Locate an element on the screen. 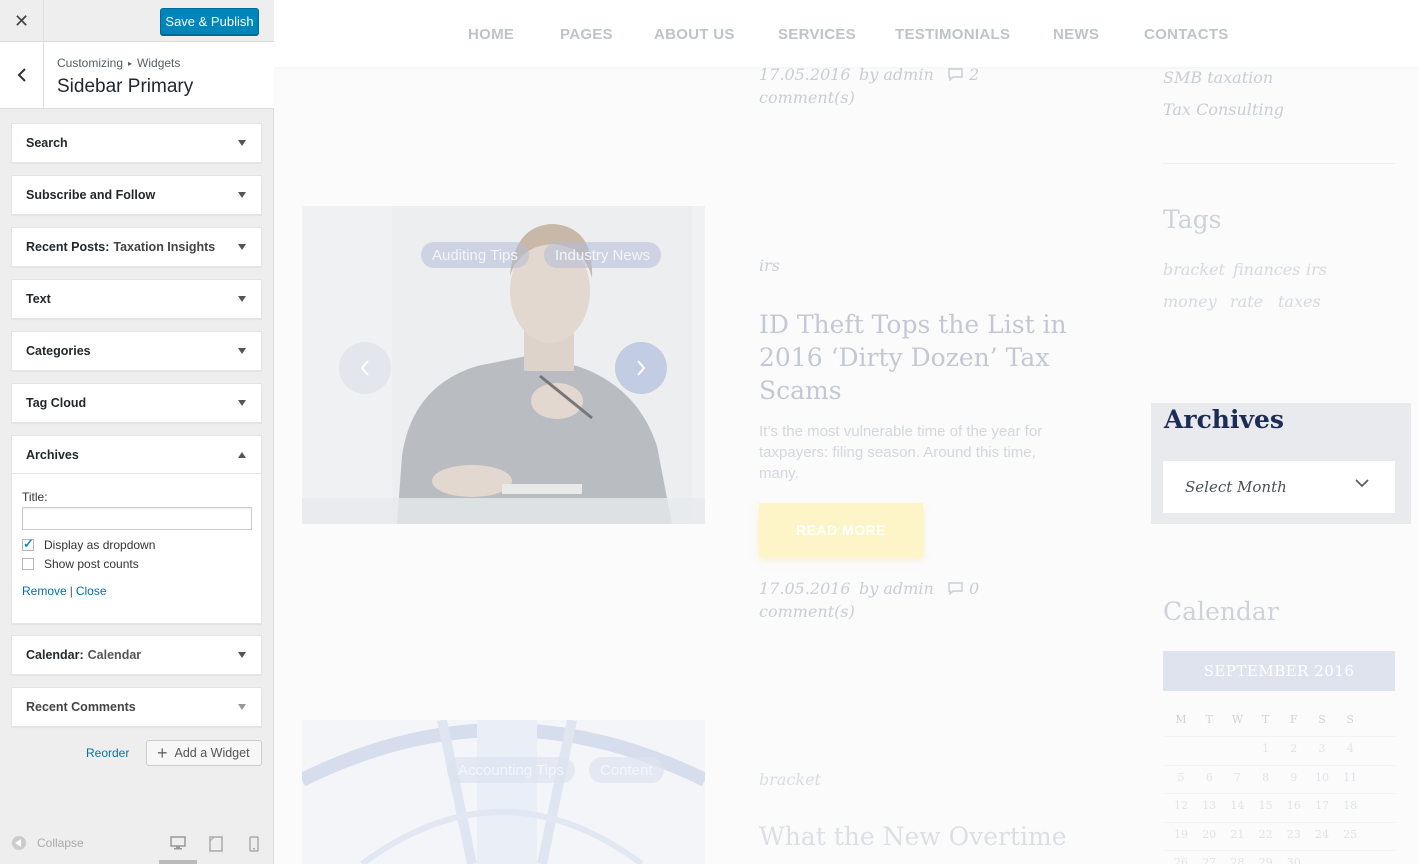  calendar-day: 16 is located at coordinates (1294, 805).